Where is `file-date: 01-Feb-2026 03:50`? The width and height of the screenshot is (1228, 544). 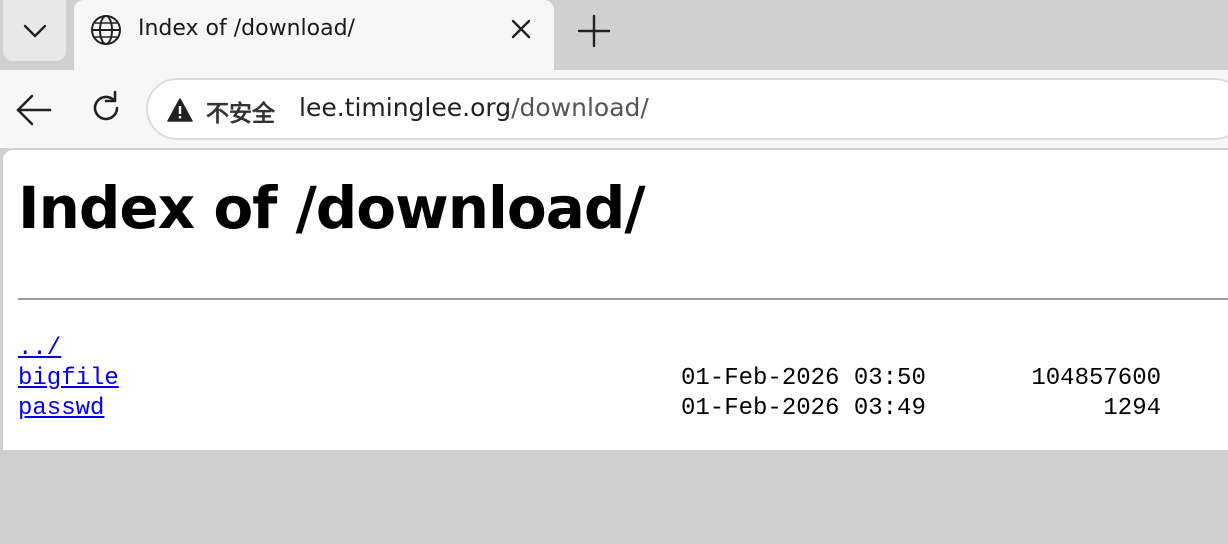 file-date: 01-Feb-2026 03:50 is located at coordinates (803, 378).